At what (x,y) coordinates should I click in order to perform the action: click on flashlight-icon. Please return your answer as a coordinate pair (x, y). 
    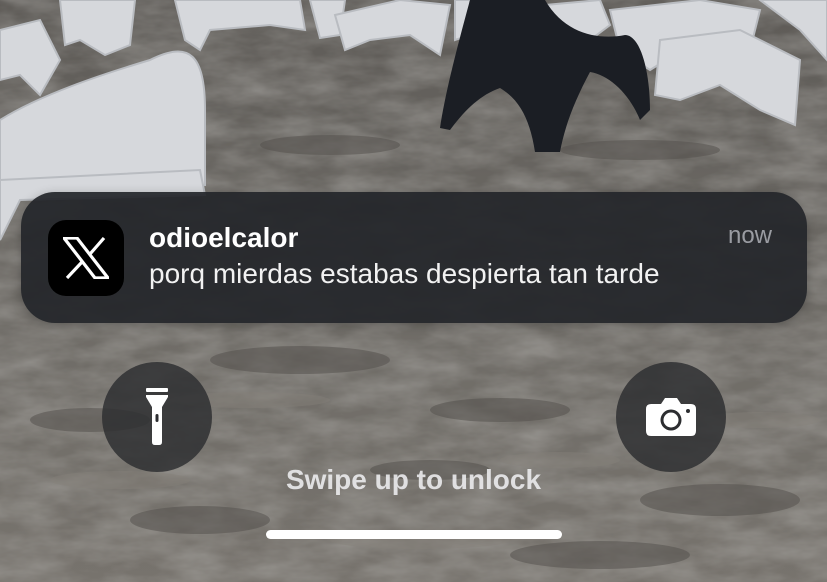
    Looking at the image, I should click on (157, 416).